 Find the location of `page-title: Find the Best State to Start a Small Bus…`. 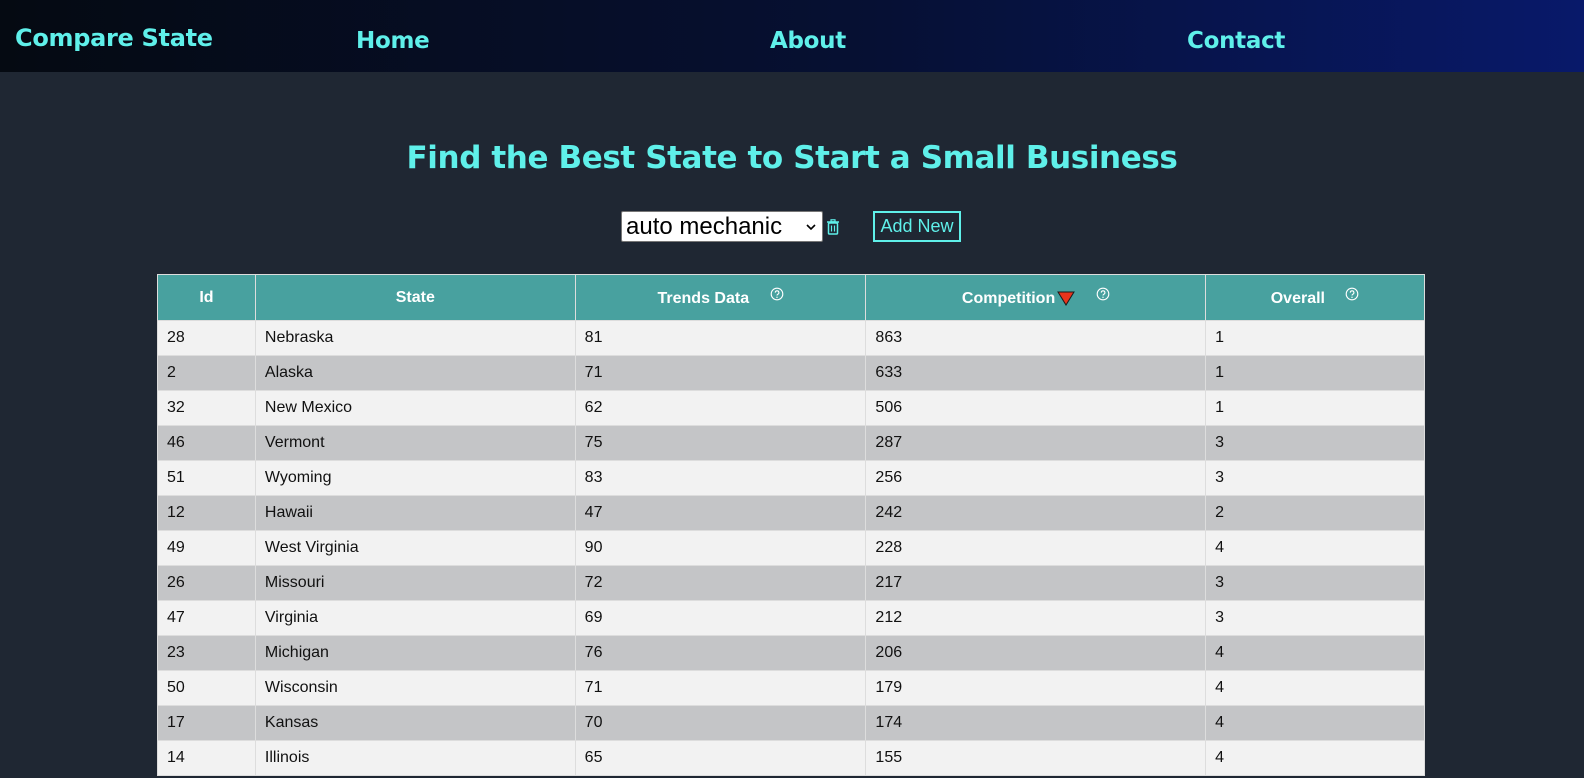

page-title: Find the Best State to Start a Small Bus… is located at coordinates (792, 158).